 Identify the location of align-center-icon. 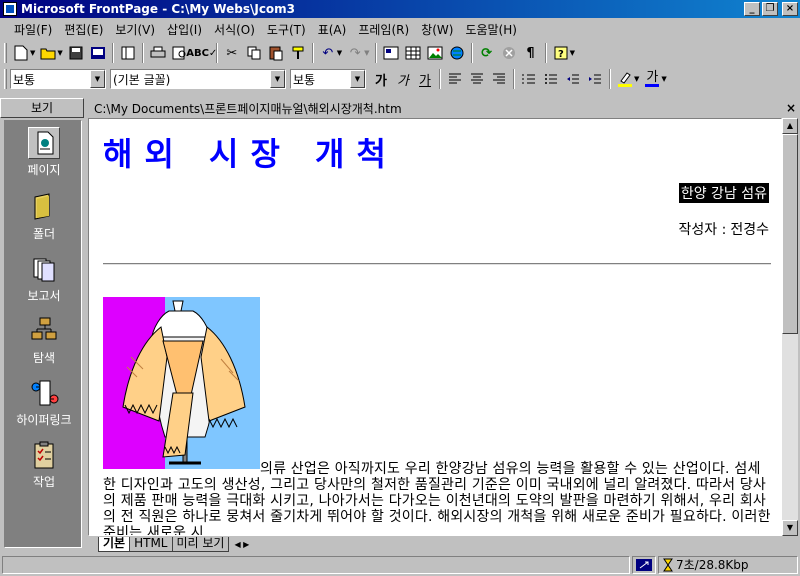
(477, 78).